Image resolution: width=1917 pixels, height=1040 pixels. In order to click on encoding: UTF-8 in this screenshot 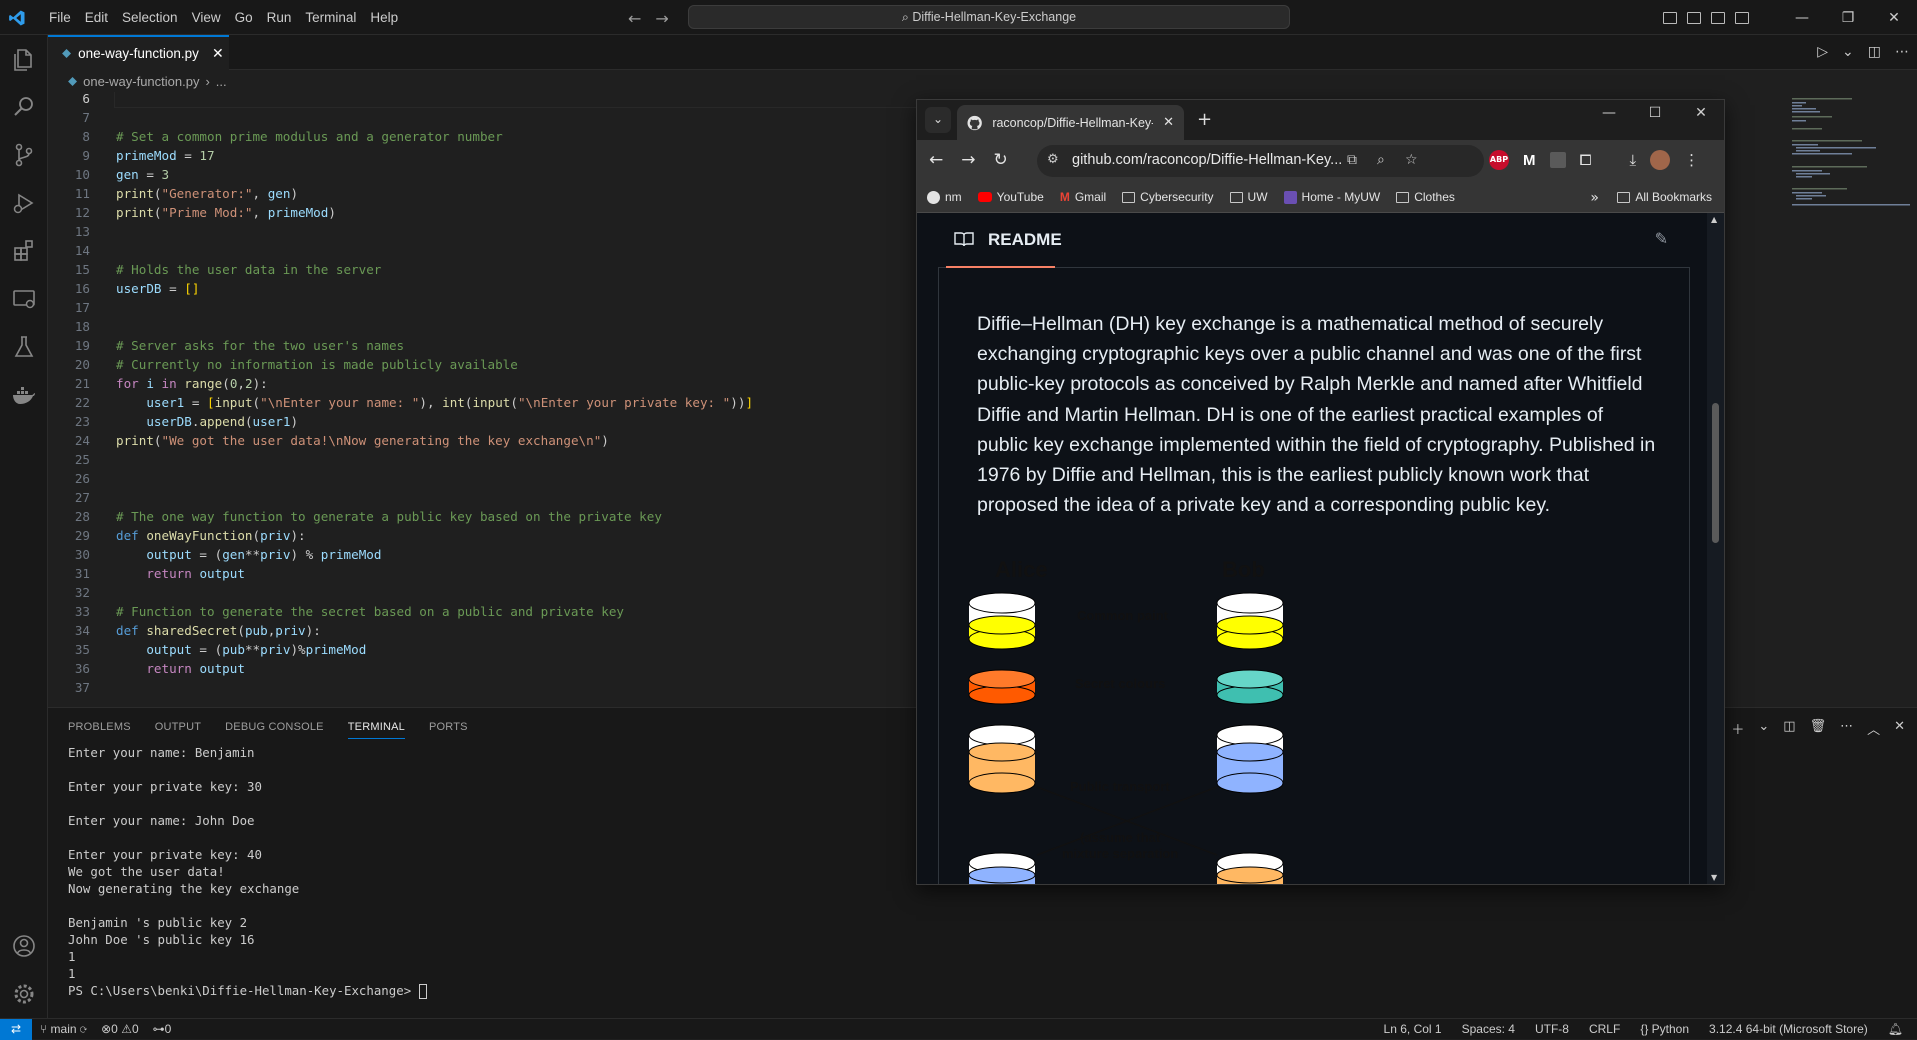, I will do `click(1552, 1029)`.